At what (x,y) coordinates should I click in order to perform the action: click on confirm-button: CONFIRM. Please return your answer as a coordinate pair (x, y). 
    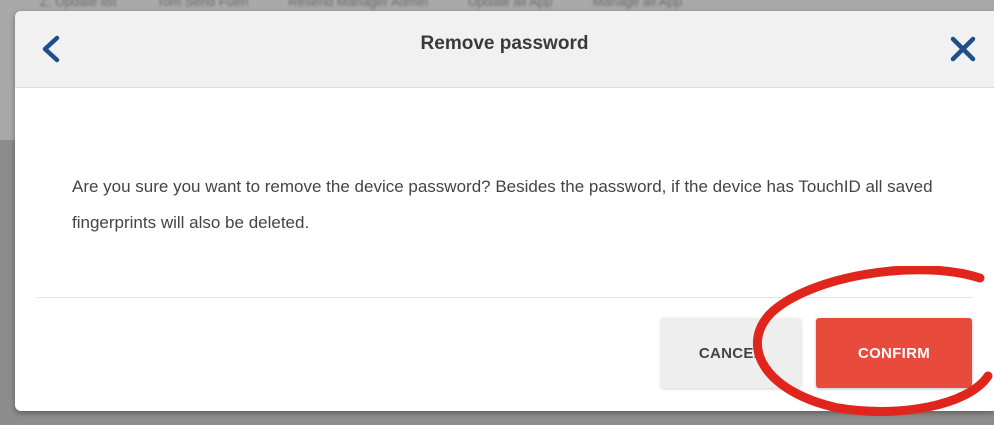
    Looking at the image, I should click on (894, 353).